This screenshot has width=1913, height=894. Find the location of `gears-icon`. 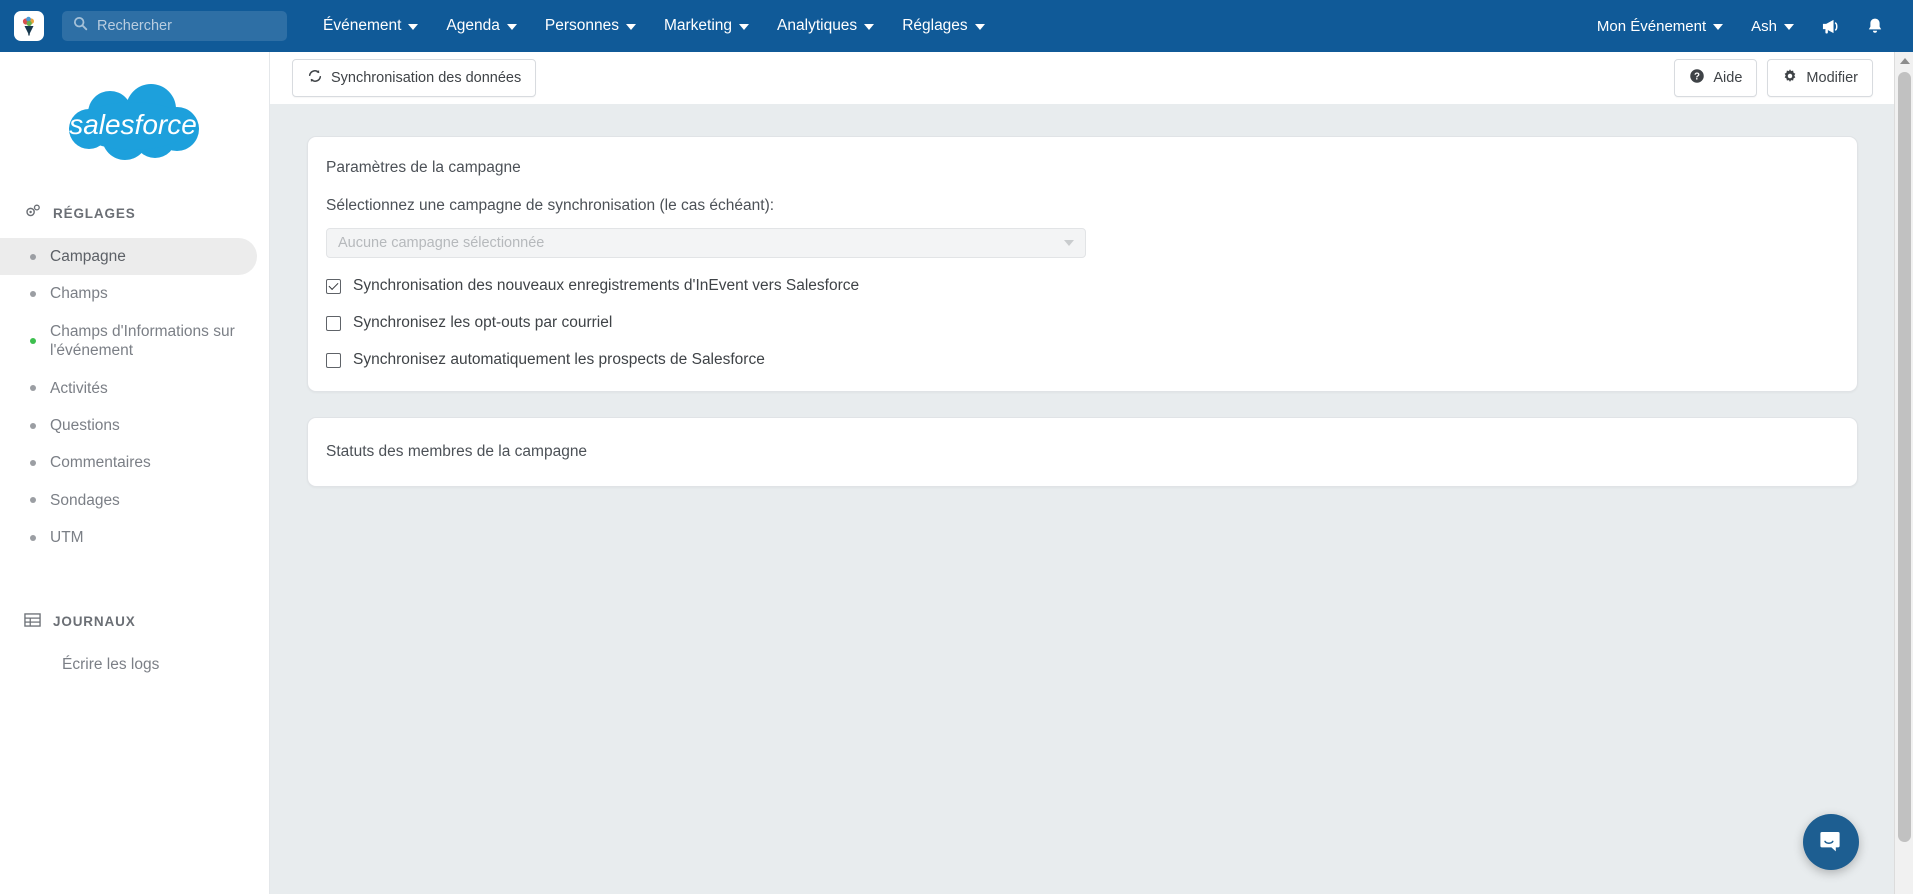

gears-icon is located at coordinates (32, 213).